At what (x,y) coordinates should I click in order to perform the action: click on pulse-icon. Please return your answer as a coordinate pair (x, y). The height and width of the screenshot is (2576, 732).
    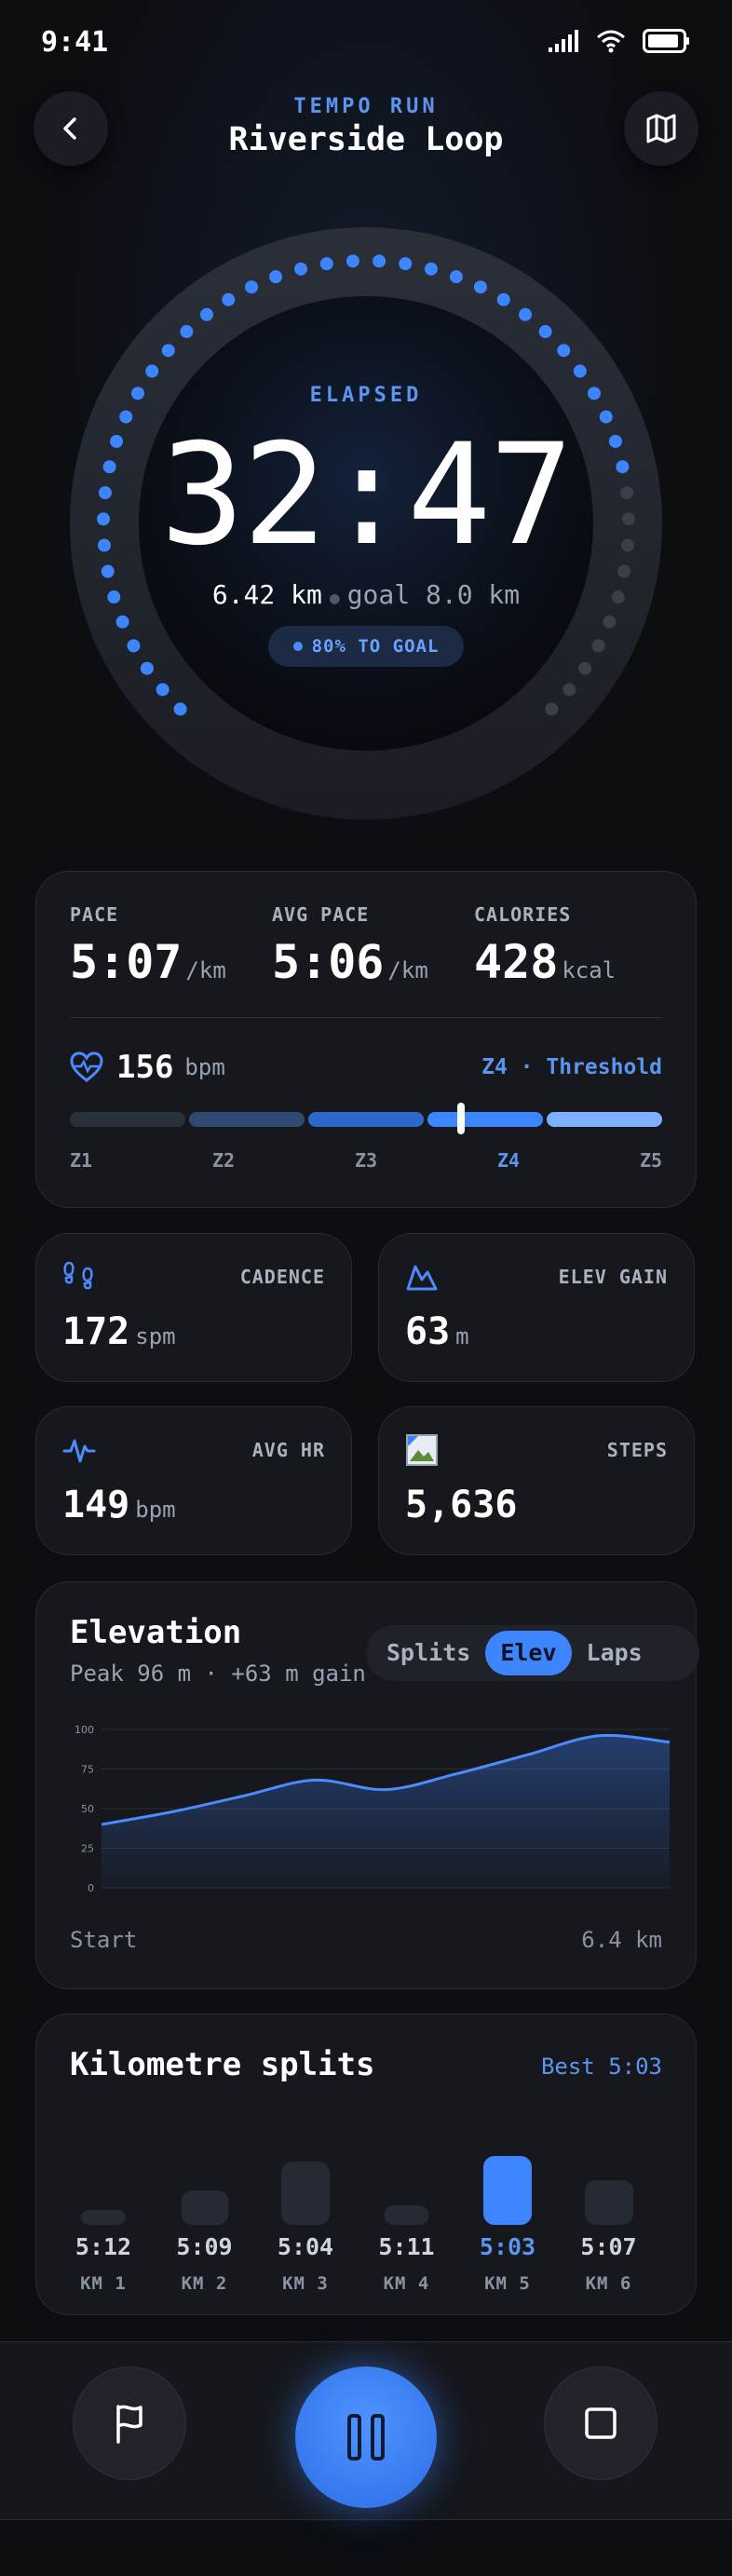
    Looking at the image, I should click on (79, 1451).